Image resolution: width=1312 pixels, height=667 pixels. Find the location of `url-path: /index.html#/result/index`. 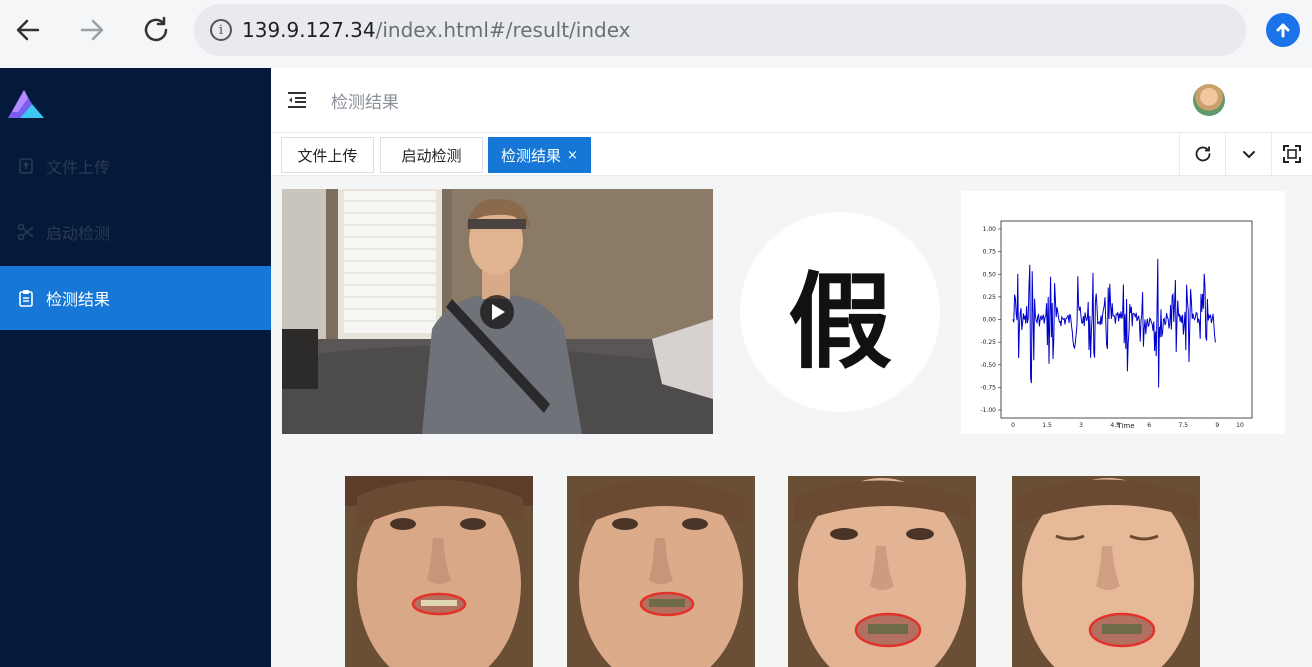

url-path: /index.html#/result/index is located at coordinates (503, 30).